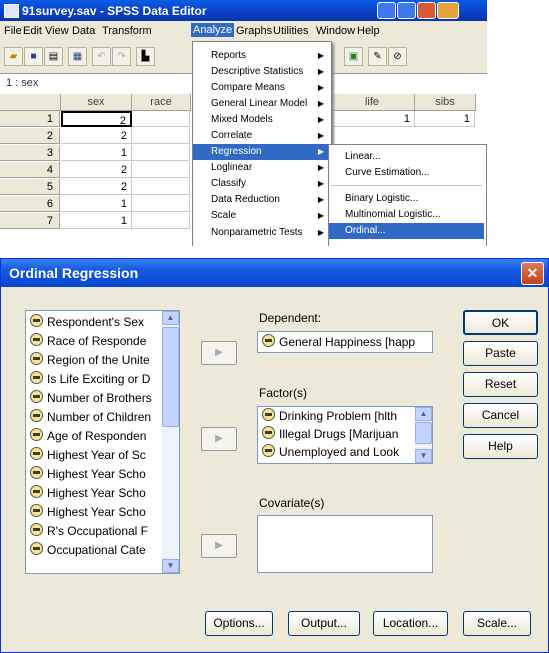  What do you see at coordinates (345, 544) in the screenshot?
I see `covariates-list` at bounding box center [345, 544].